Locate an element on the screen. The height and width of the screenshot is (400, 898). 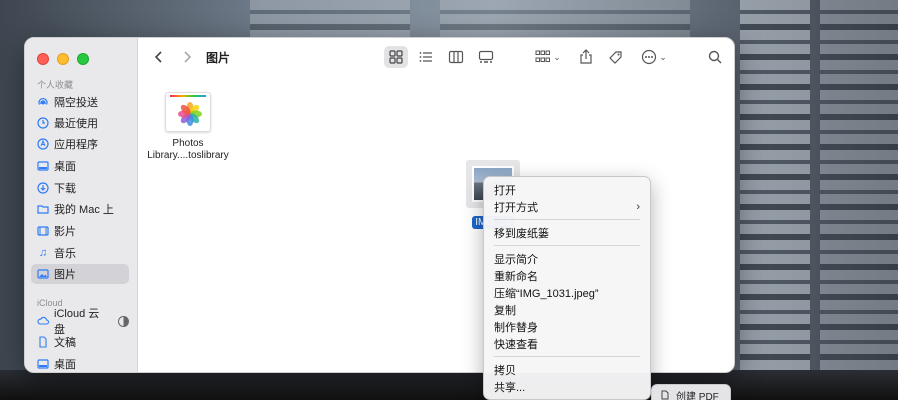
back-button is located at coordinates (159, 57).